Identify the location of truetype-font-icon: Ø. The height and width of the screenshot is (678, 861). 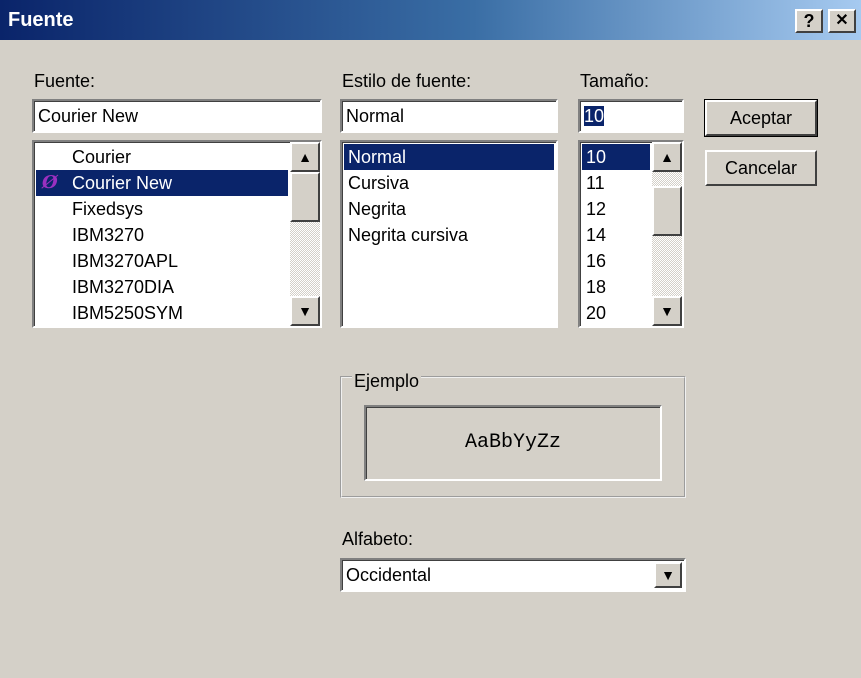
(50, 182).